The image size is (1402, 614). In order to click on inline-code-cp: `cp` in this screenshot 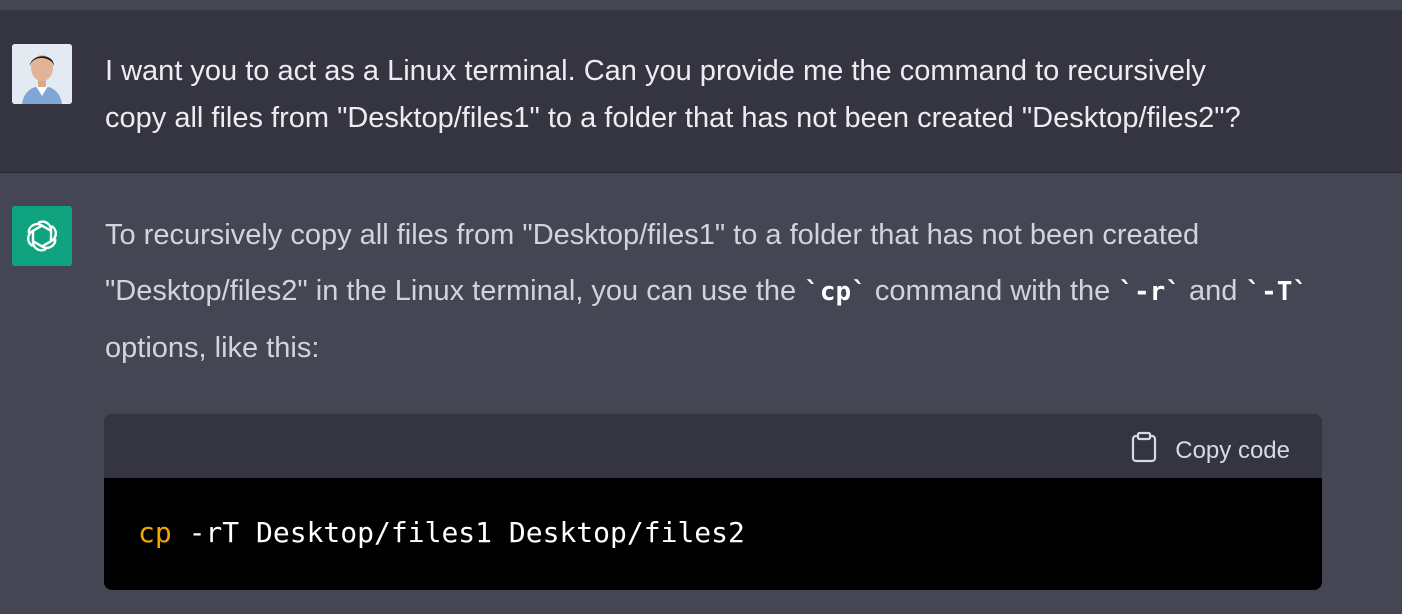, I will do `click(835, 292)`.